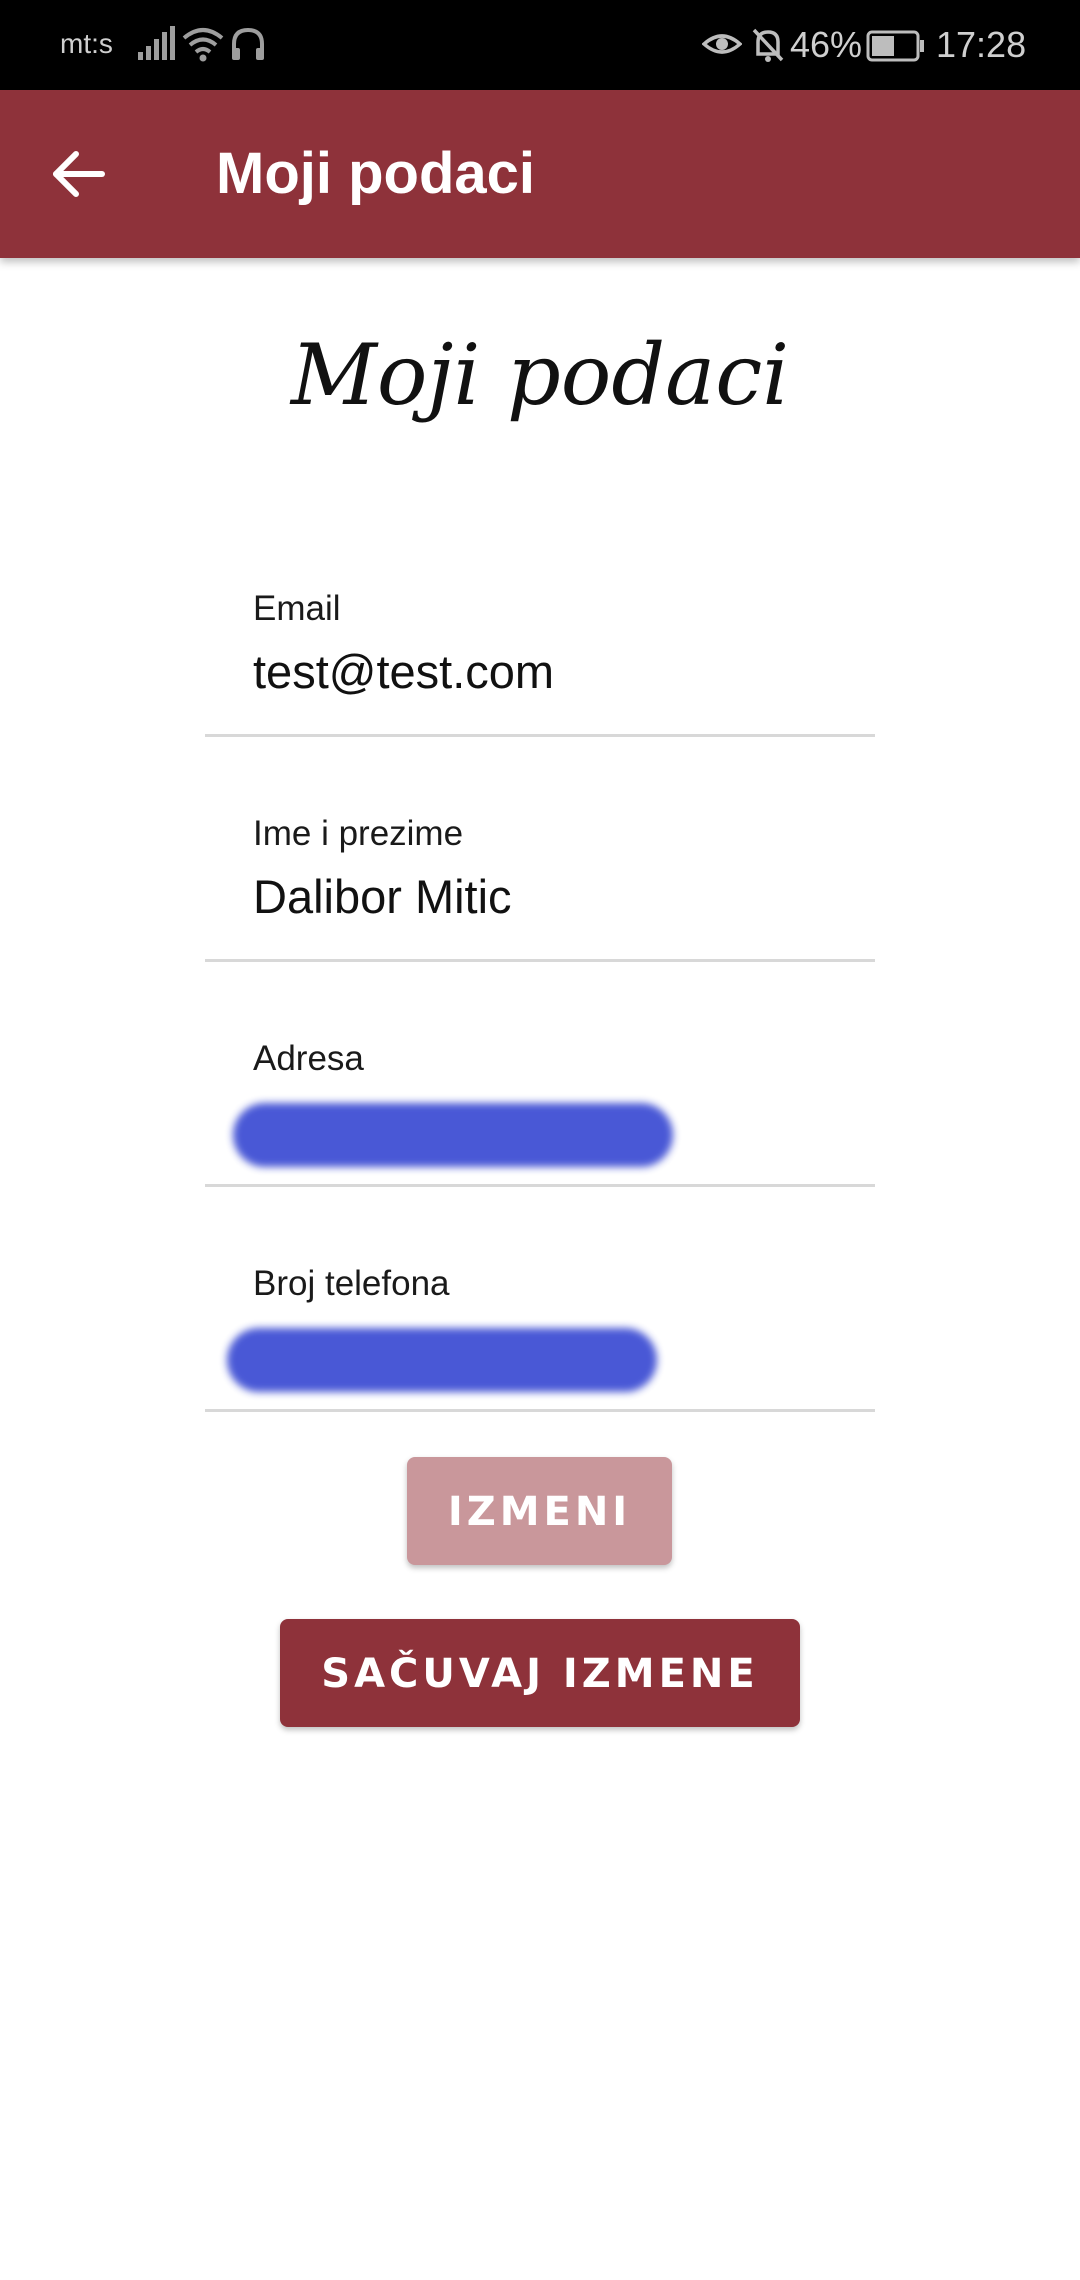 The height and width of the screenshot is (2280, 1080). What do you see at coordinates (540, 1673) in the screenshot?
I see `save-changes-button: SAČUVAJ IZMENE` at bounding box center [540, 1673].